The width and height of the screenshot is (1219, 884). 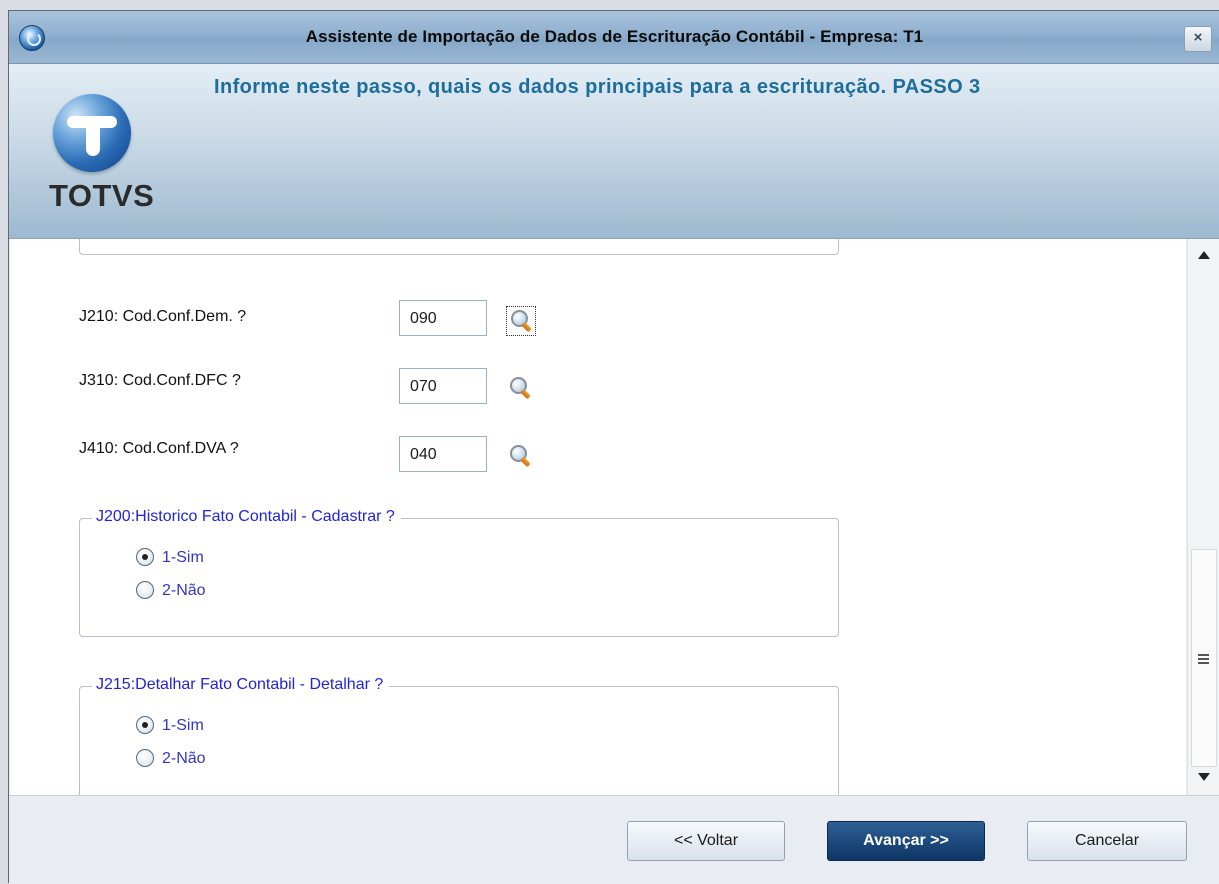 I want to click on scroll-thumb, so click(x=1204, y=658).